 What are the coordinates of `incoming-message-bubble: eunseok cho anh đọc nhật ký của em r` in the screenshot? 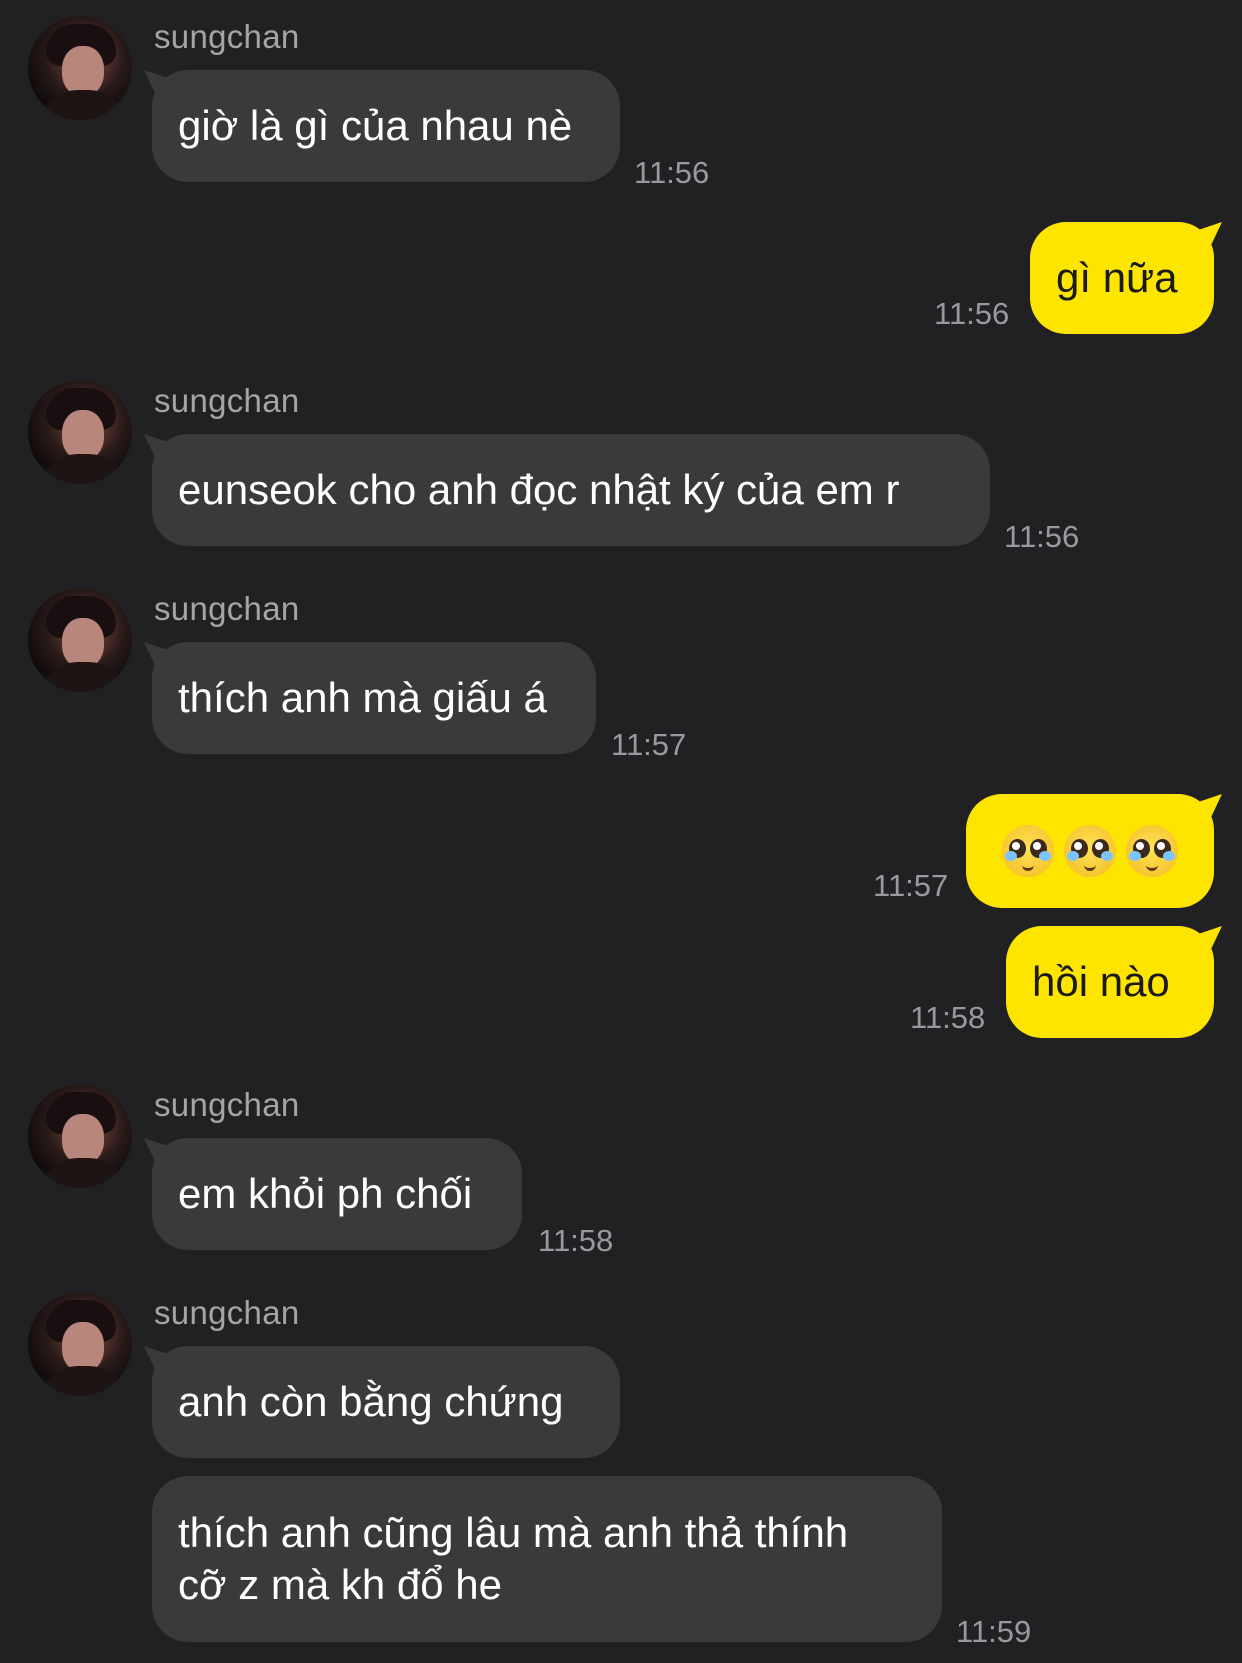 It's located at (571, 490).